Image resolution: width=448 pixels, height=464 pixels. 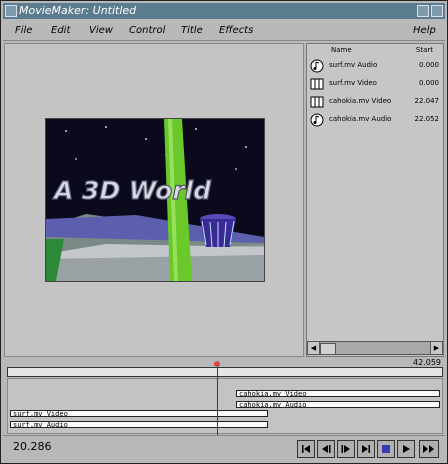 What do you see at coordinates (338, 405) in the screenshot?
I see `track-cahokia-audio: cahokia.mv Audio` at bounding box center [338, 405].